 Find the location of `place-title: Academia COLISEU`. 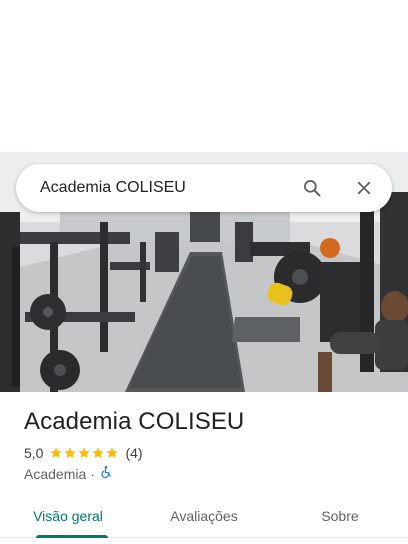

place-title: Academia COLISEU is located at coordinates (134, 421).